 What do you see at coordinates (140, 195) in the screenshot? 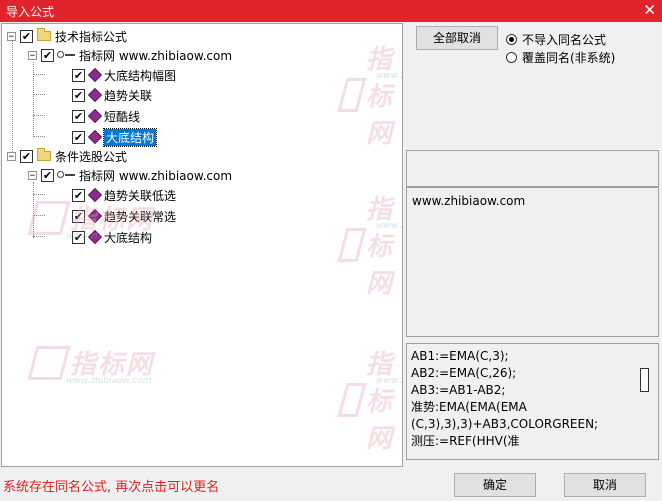
I see `tree-item-label: 趋势关联低选` at bounding box center [140, 195].